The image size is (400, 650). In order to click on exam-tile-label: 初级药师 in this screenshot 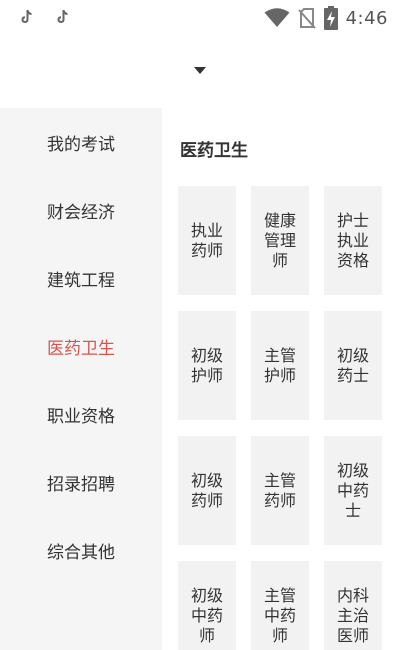, I will do `click(206, 490)`.